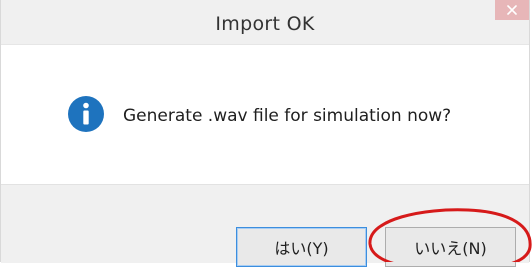  I want to click on no-button: いいえ(N), so click(450, 247).